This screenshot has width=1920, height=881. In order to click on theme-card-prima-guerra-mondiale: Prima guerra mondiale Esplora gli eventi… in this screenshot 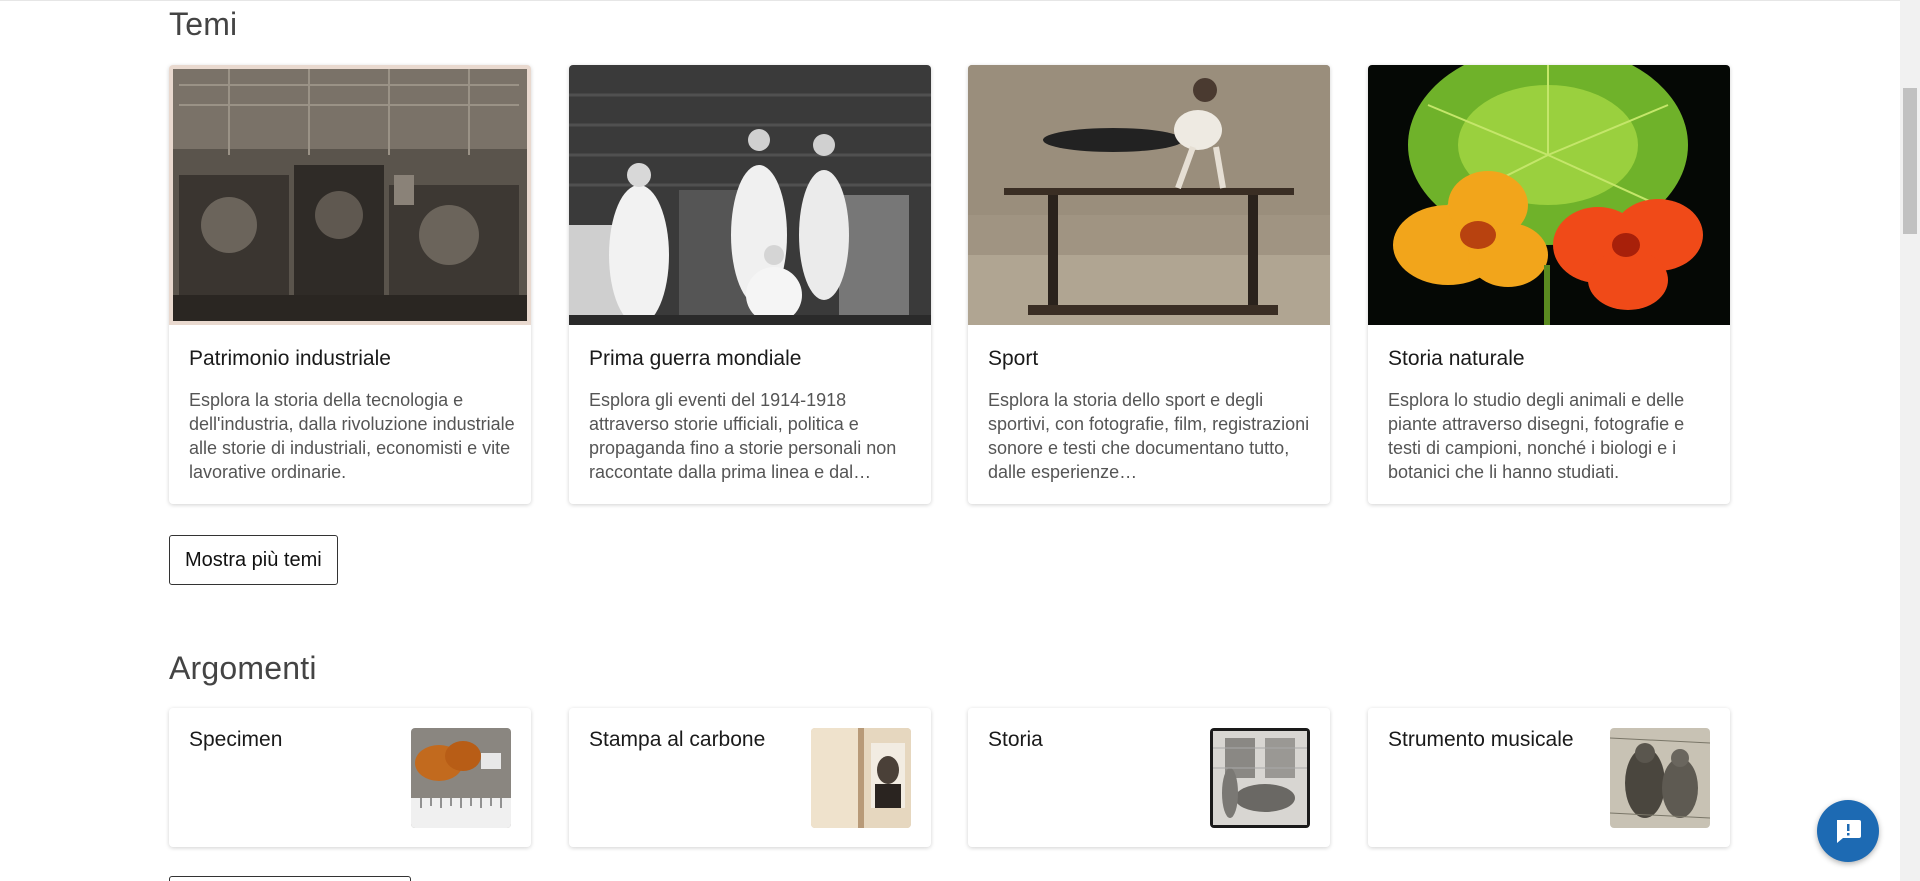, I will do `click(750, 284)`.